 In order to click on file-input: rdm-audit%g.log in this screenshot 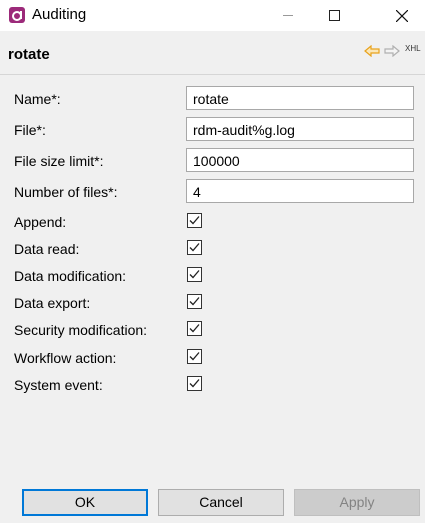, I will do `click(300, 129)`.